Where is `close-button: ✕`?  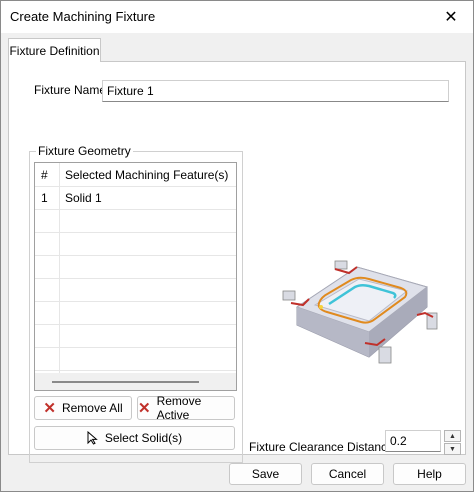 close-button: ✕ is located at coordinates (451, 17).